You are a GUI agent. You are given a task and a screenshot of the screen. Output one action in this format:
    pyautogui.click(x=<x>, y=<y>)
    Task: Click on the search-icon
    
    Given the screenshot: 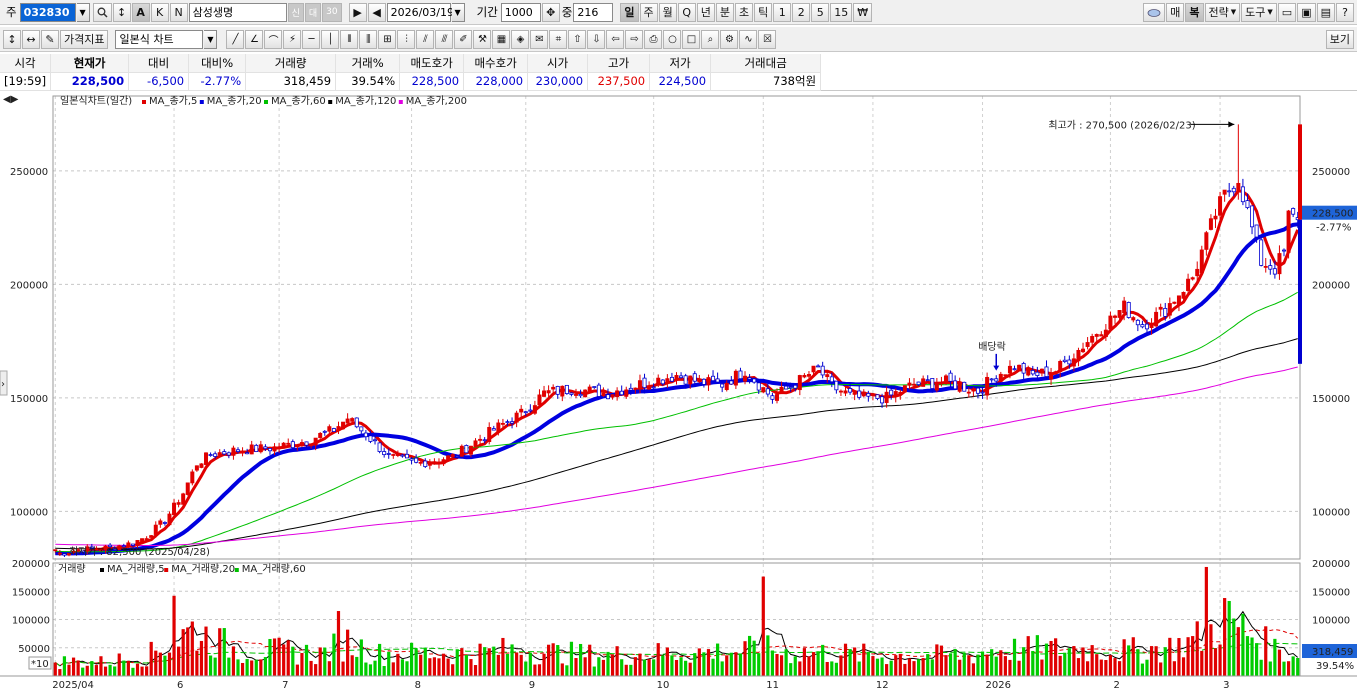 What is the action you would take?
    pyautogui.click(x=102, y=12)
    